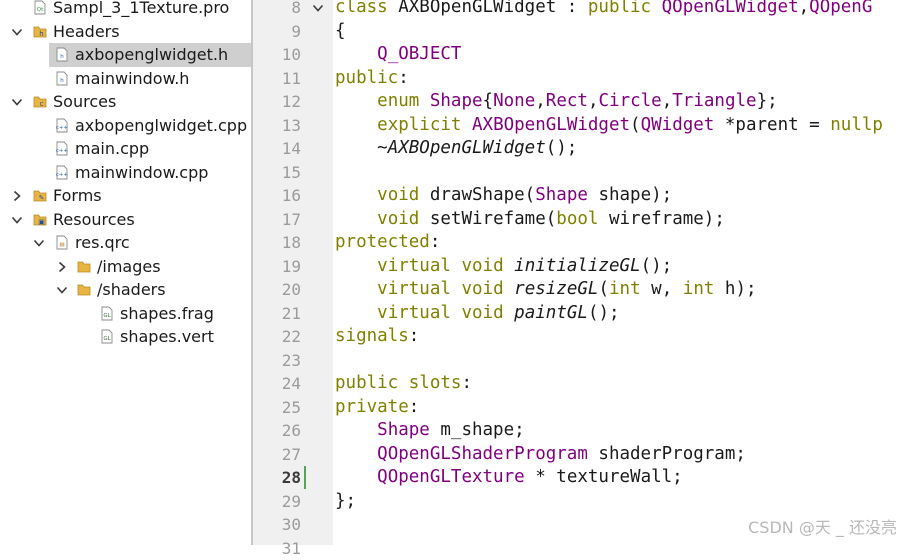 This screenshot has width=911, height=560. Describe the element at coordinates (125, 32) in the screenshot. I see `tree-item: hHeaders` at that location.